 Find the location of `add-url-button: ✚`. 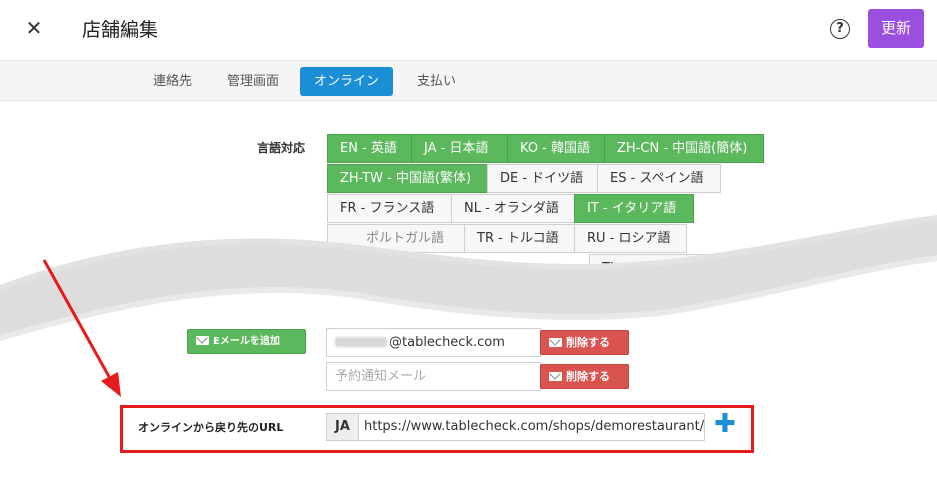

add-url-button: ✚ is located at coordinates (725, 424).